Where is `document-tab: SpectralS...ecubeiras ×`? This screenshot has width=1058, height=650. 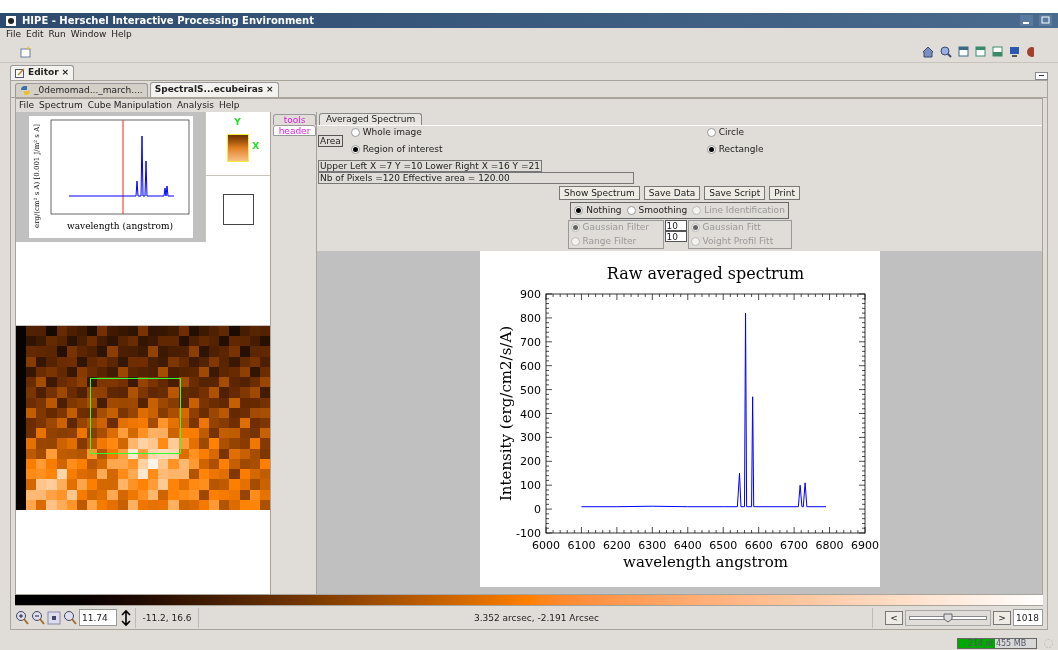
document-tab: SpectralS...ecubeiras × is located at coordinates (214, 89).